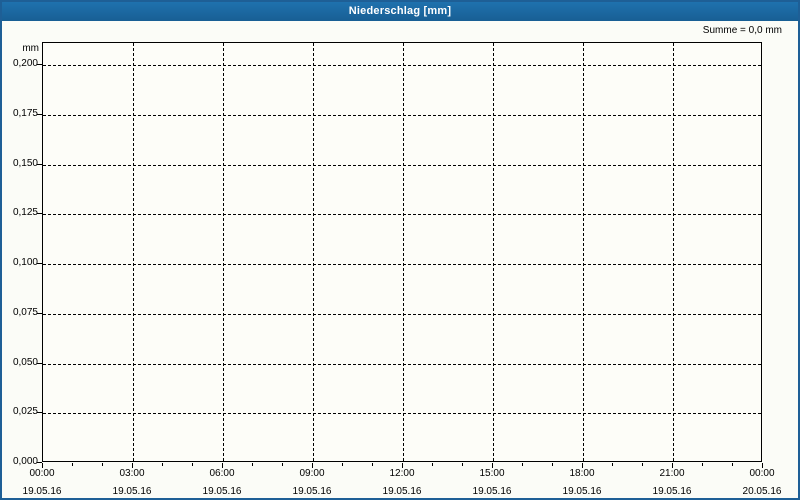 The image size is (800, 500). What do you see at coordinates (312, 473) in the screenshot?
I see `x-axis-time-label: 09:00` at bounding box center [312, 473].